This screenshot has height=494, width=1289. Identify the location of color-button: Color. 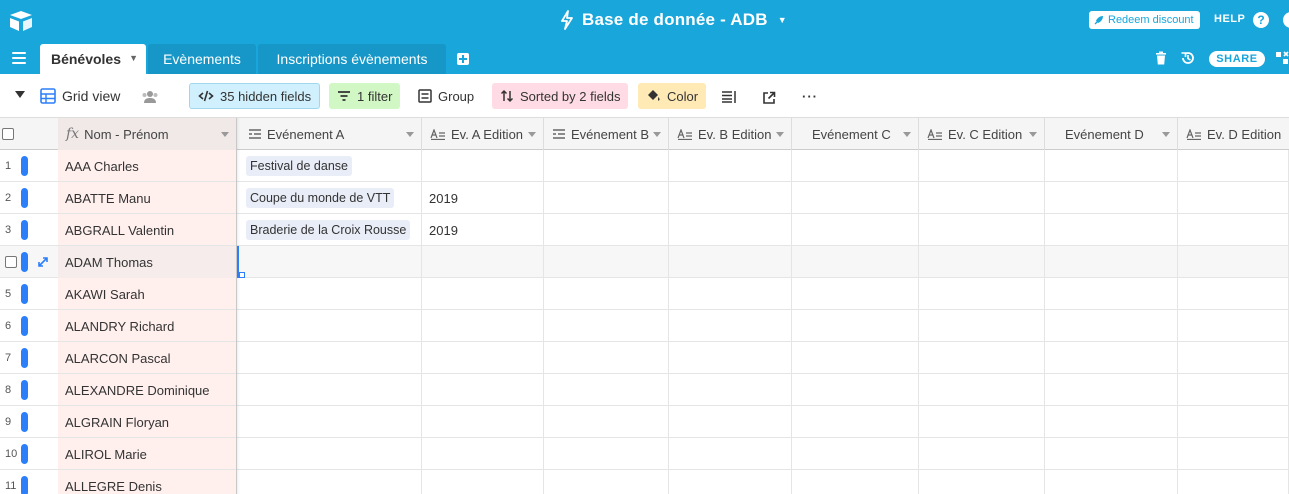
(672, 96).